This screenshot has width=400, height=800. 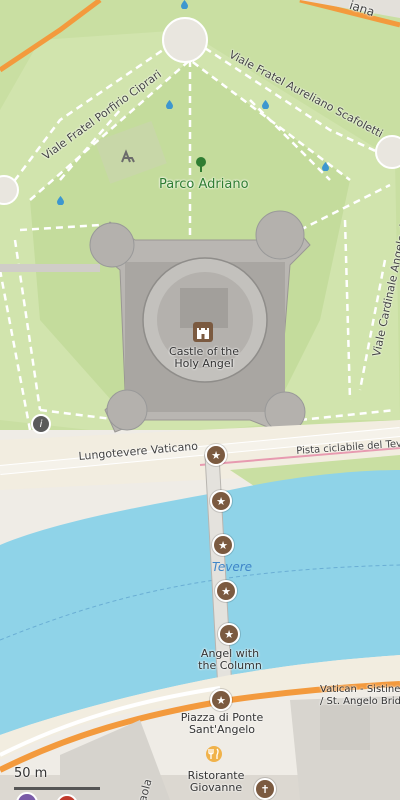 I want to click on river-label: Tevere, so click(x=232, y=567).